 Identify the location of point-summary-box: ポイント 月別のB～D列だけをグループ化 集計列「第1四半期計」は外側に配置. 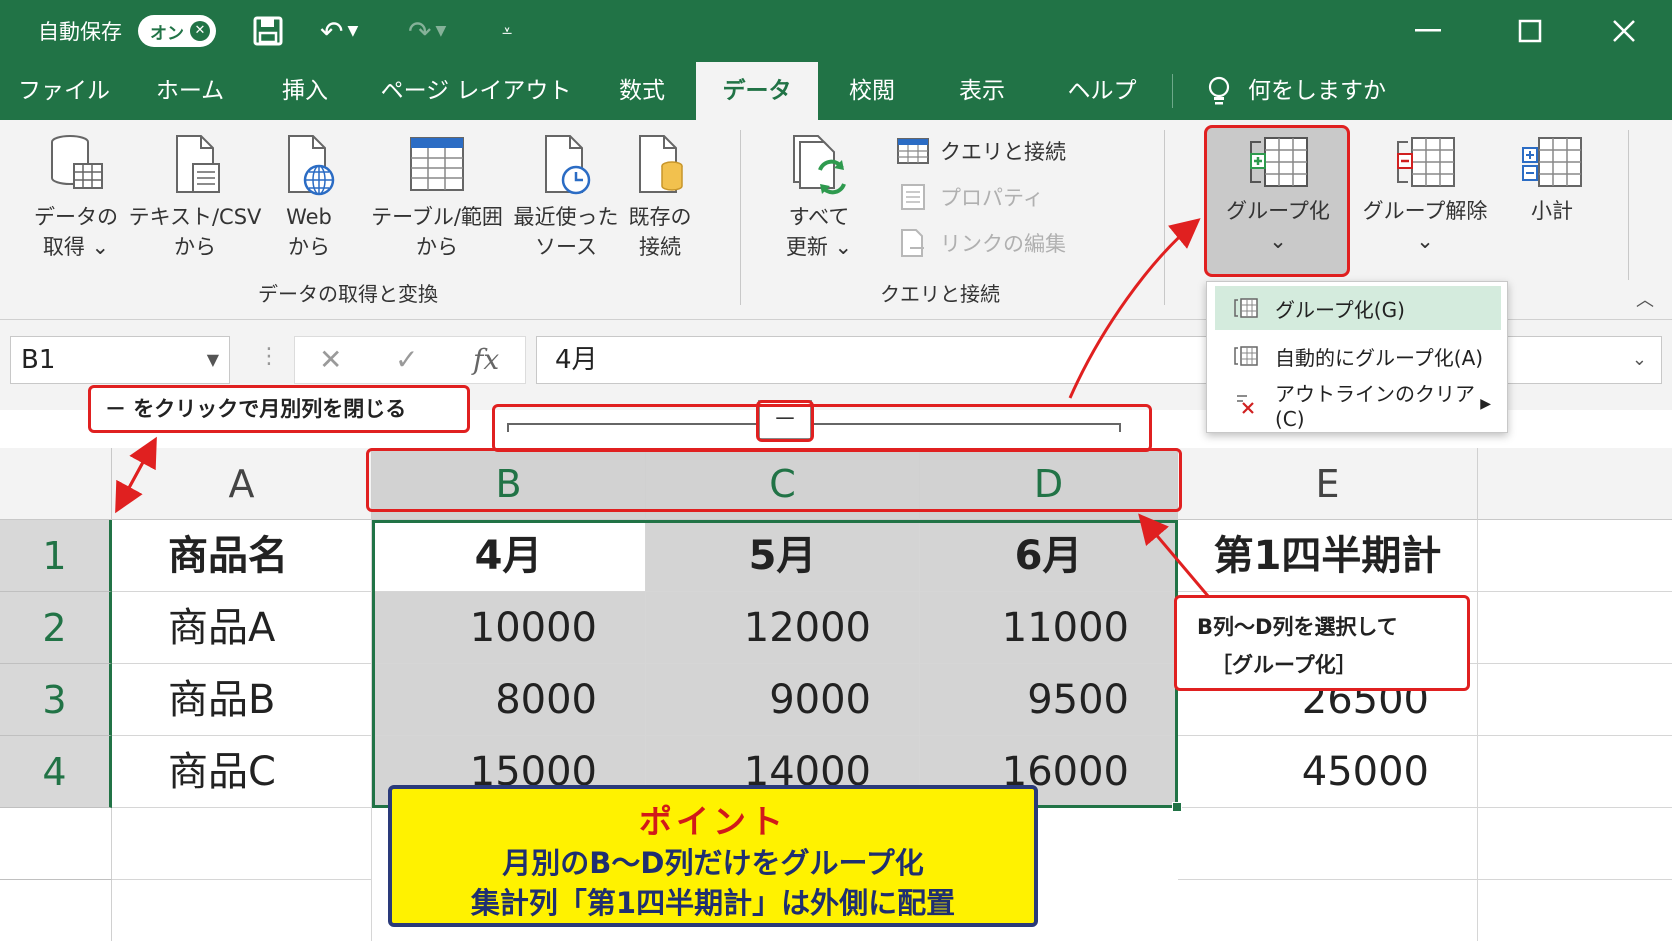
(713, 856).